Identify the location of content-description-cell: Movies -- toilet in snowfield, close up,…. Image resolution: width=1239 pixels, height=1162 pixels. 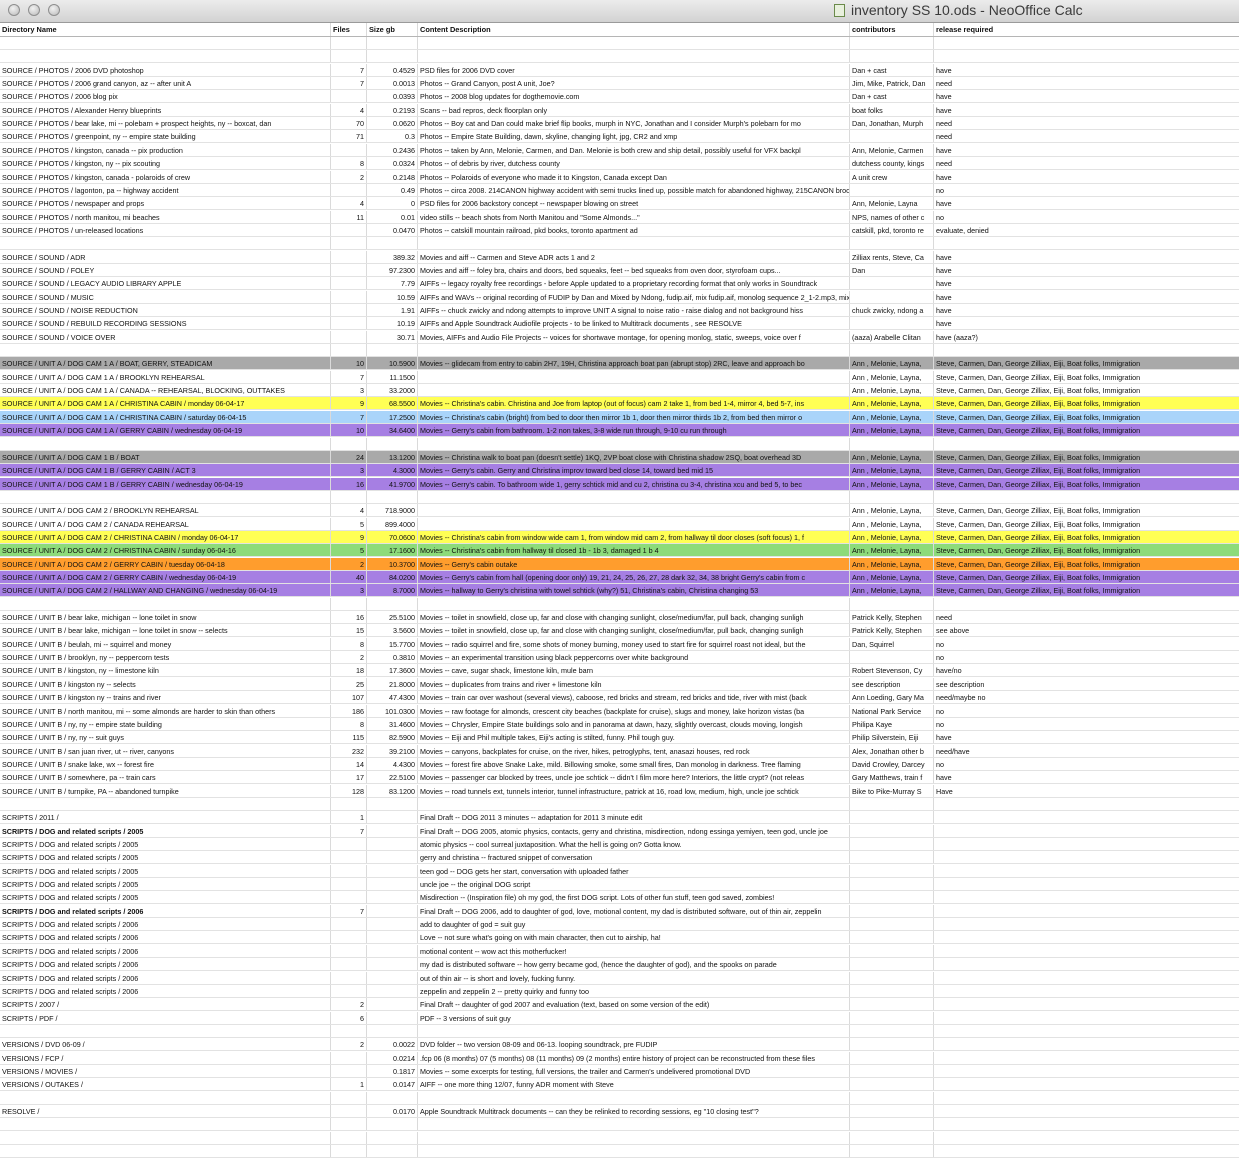
(633, 630).